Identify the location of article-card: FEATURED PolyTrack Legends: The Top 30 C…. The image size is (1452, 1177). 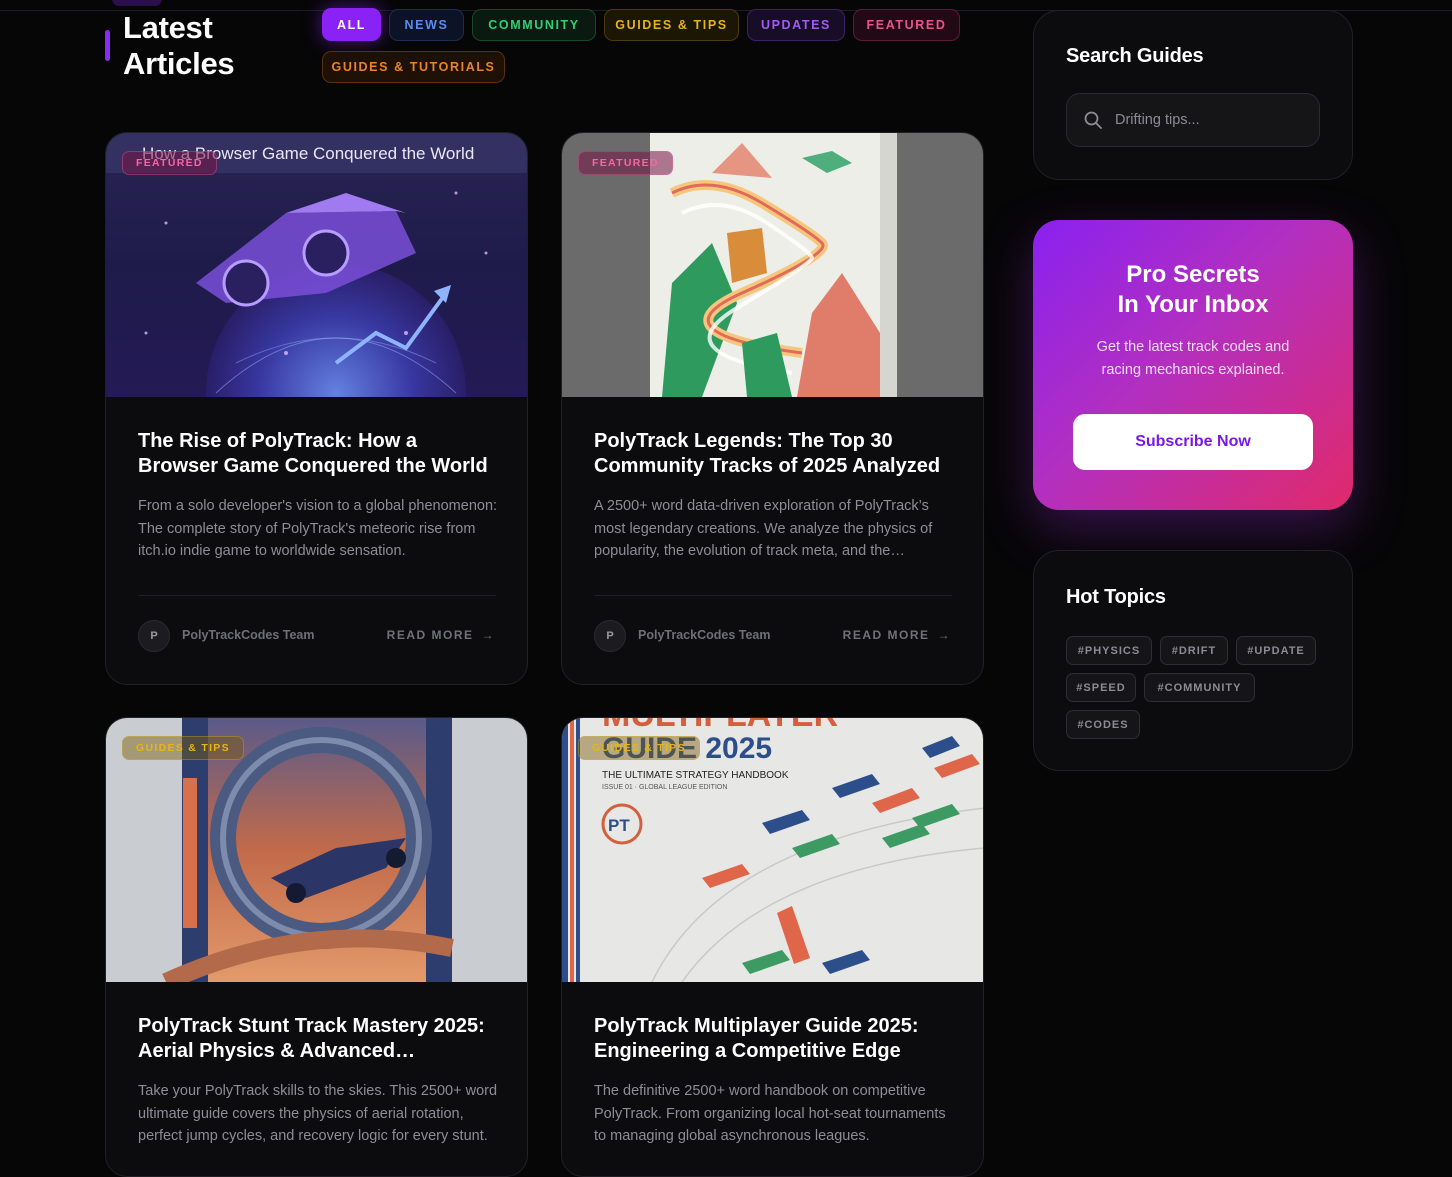
(772, 408).